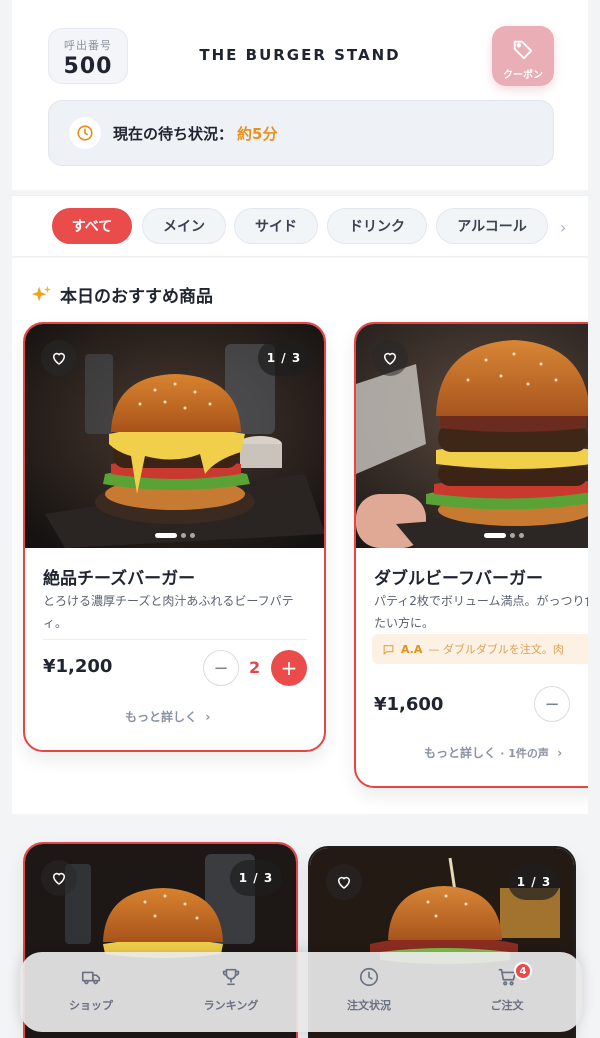 The image size is (600, 1038). What do you see at coordinates (184, 226) in the screenshot?
I see `category-chip-main: メイン` at bounding box center [184, 226].